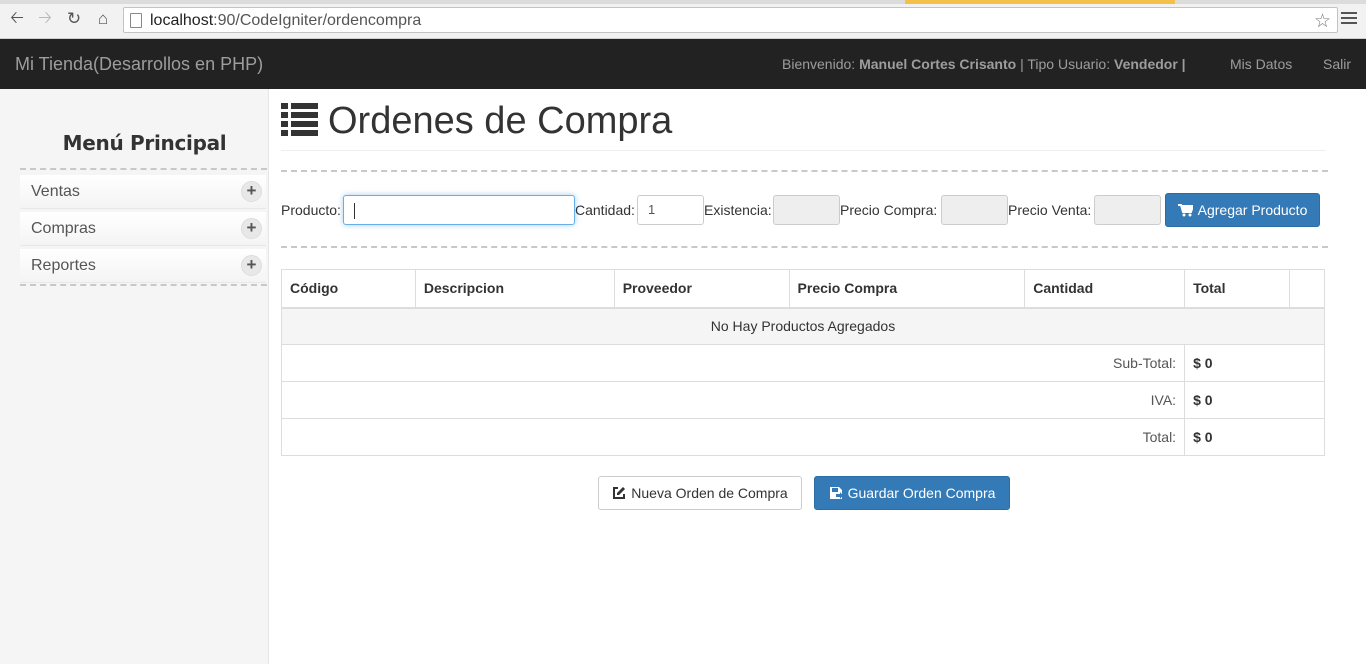 The image size is (1366, 664). What do you see at coordinates (836, 493) in the screenshot?
I see `save-icon` at bounding box center [836, 493].